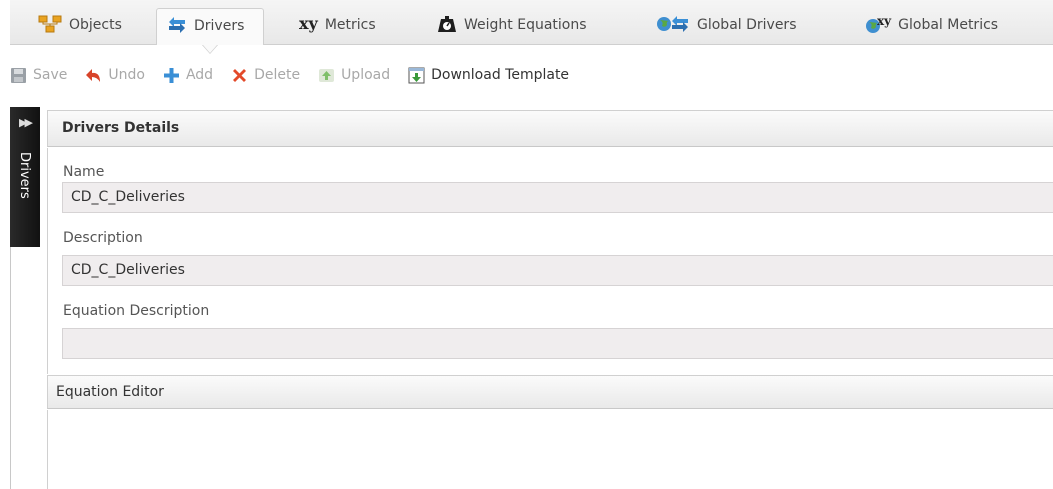  Describe the element at coordinates (177, 25) in the screenshot. I see `drivers-icon` at that location.